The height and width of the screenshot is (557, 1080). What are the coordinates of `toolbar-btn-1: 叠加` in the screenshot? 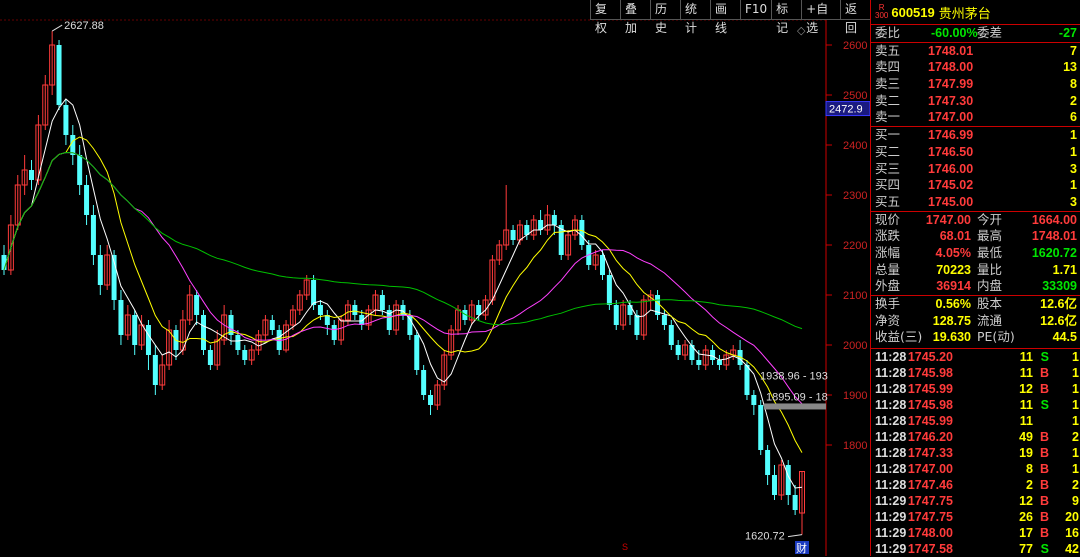 It's located at (635, 17).